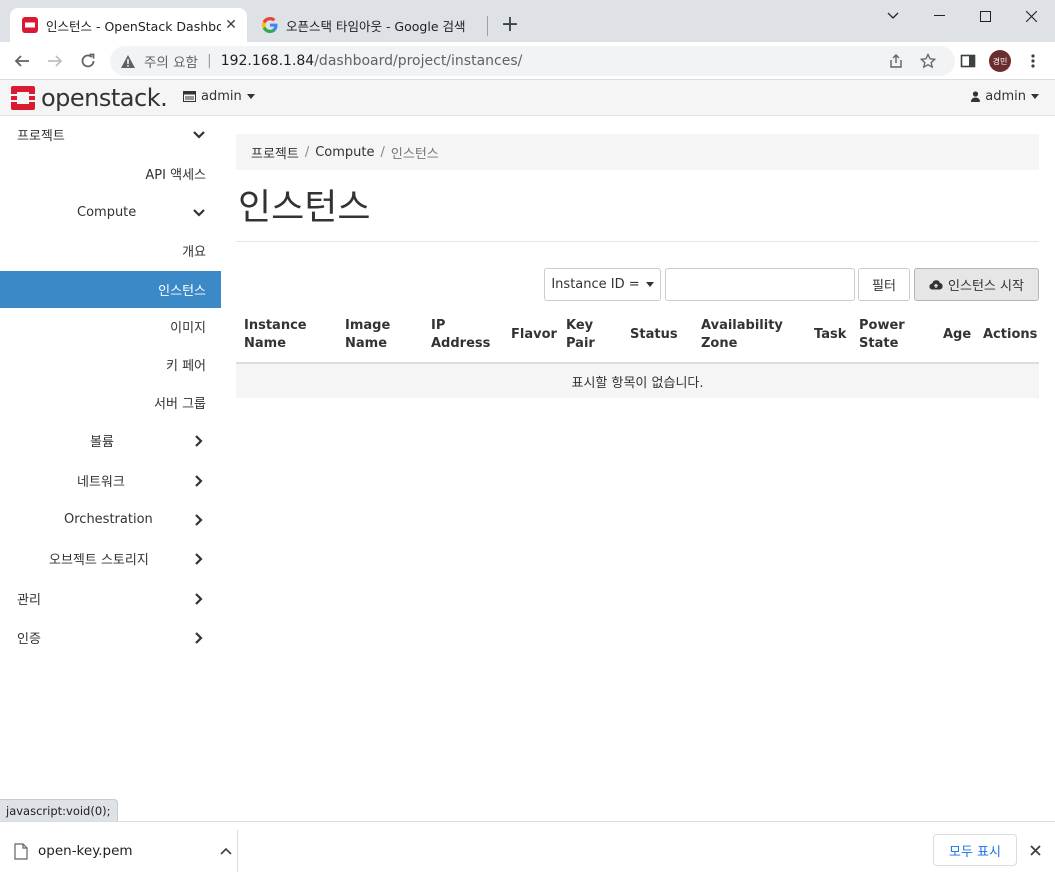 This screenshot has height=879, width=1055. I want to click on column-header-text: State, so click(879, 343).